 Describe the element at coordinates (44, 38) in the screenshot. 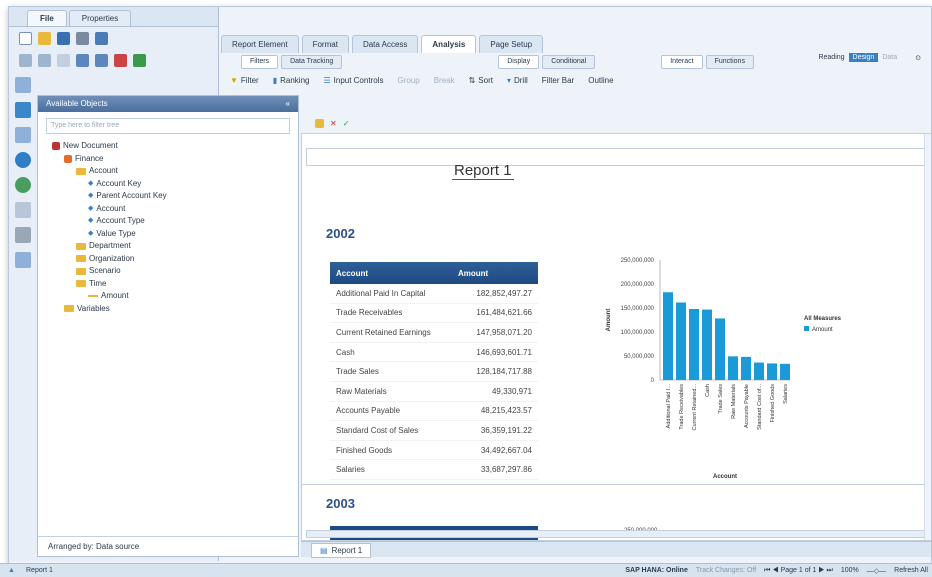

I see `open-folder-icon` at that location.